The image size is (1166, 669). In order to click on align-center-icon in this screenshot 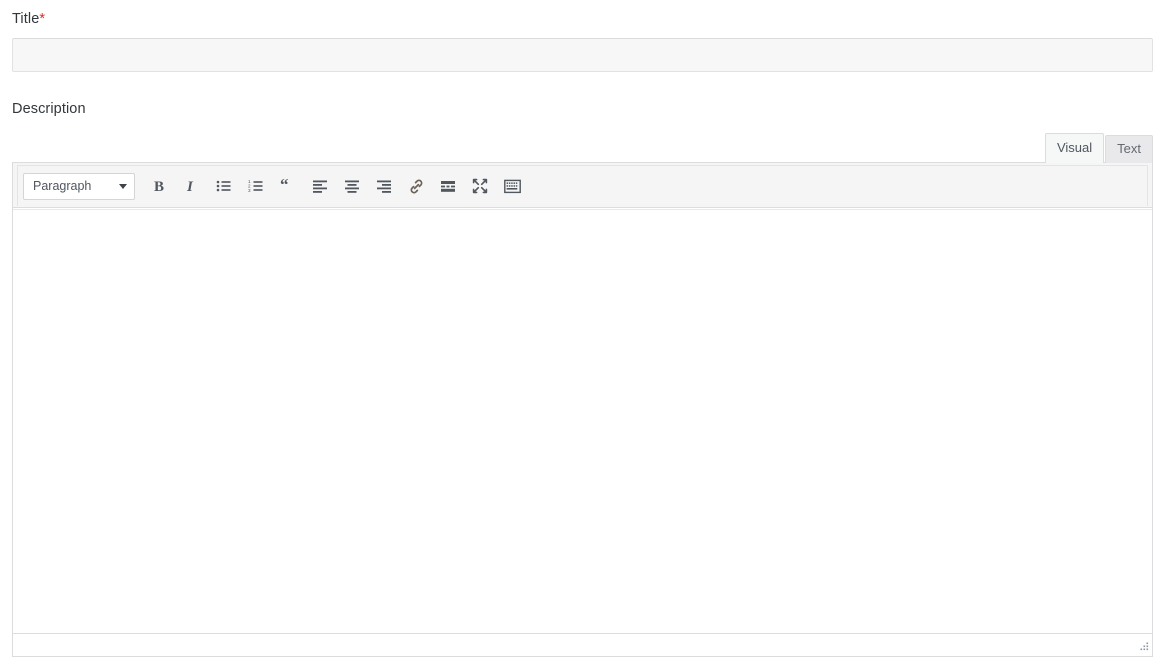, I will do `click(352, 186)`.